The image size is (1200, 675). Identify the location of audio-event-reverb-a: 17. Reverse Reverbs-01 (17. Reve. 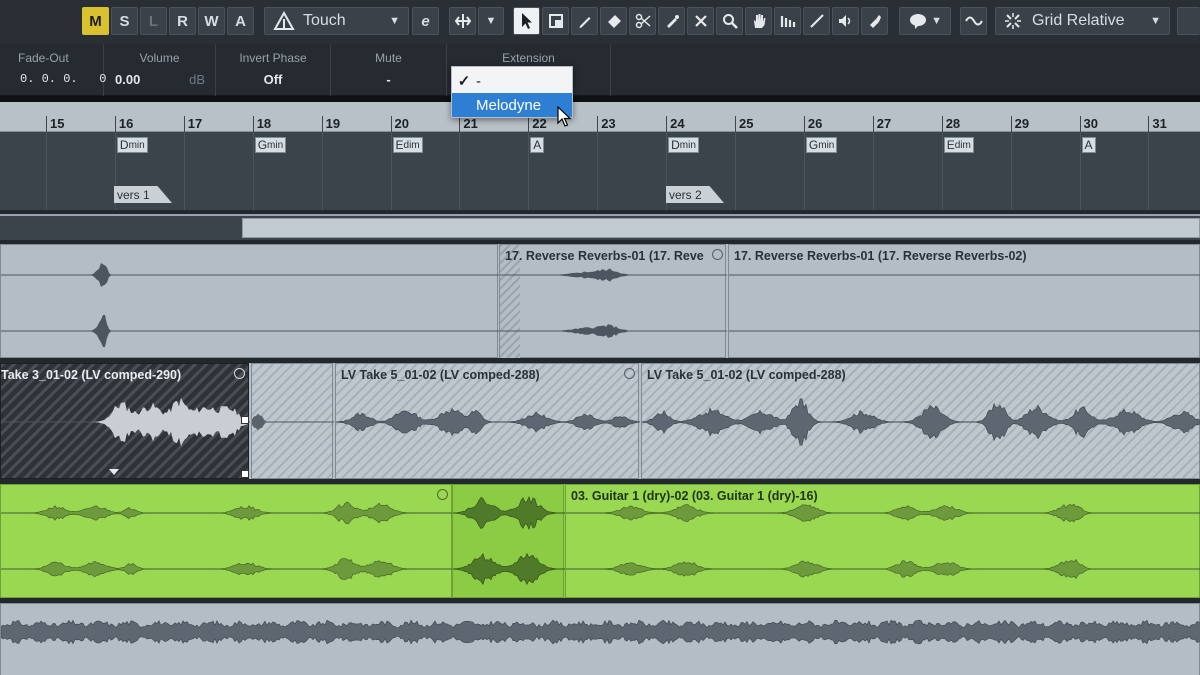
(613, 301).